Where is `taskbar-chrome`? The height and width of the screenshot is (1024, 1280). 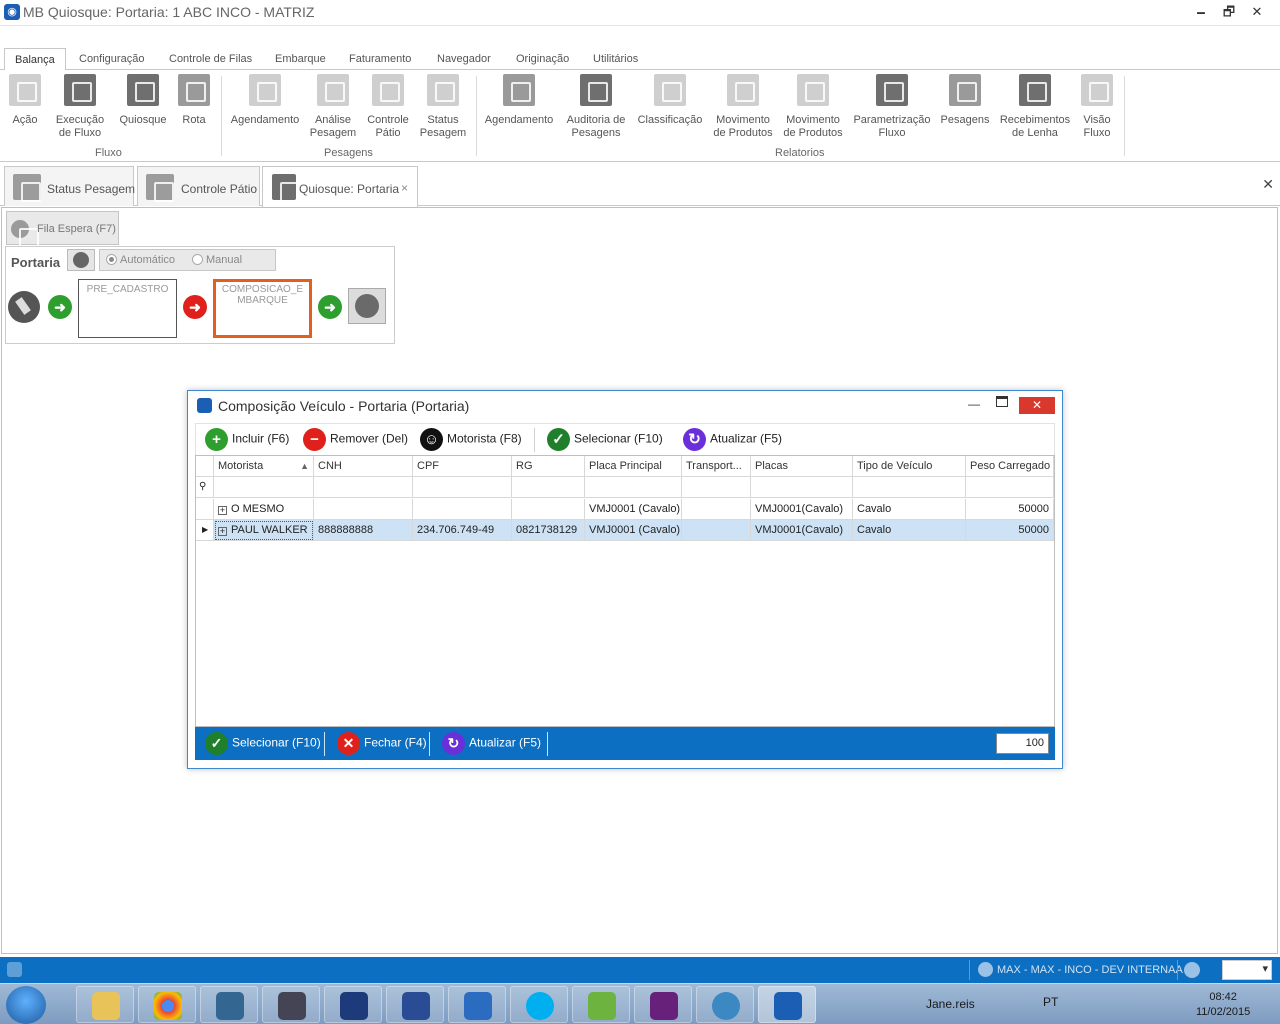 taskbar-chrome is located at coordinates (167, 1004).